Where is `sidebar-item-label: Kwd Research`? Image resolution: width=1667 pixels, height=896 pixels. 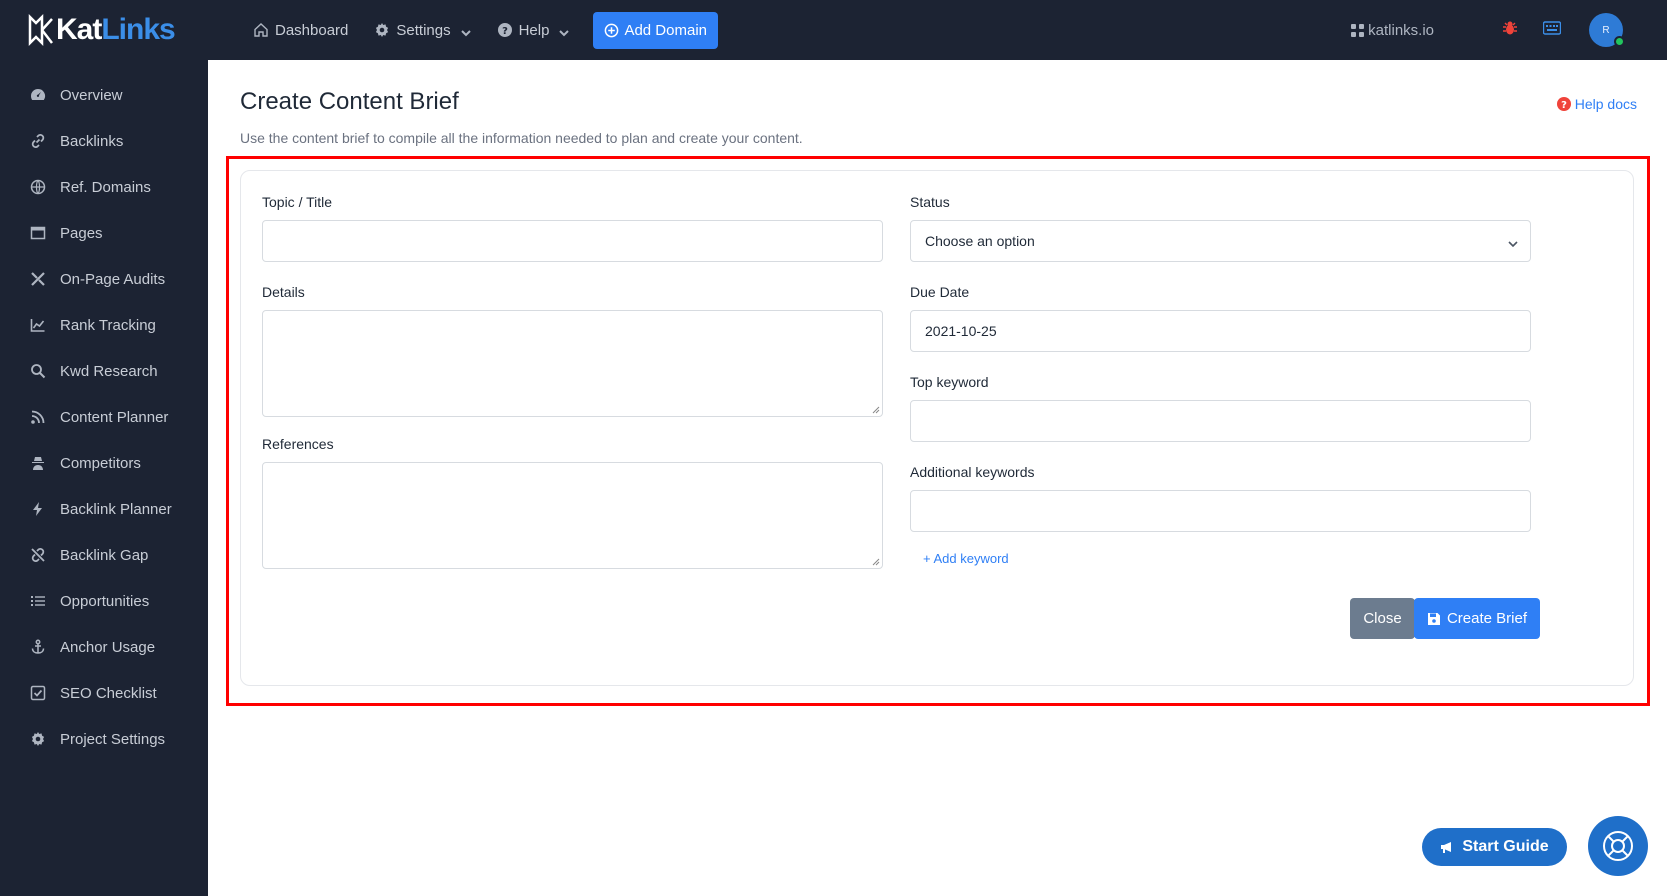
sidebar-item-label: Kwd Research is located at coordinates (109, 371).